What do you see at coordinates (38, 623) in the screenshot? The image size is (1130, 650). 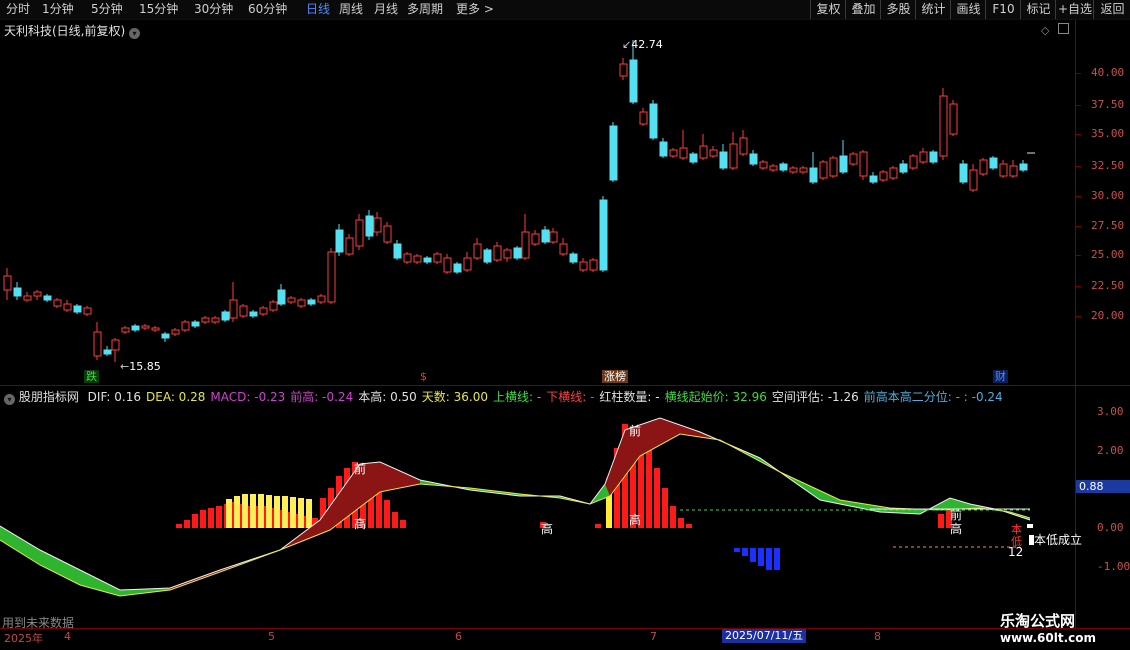 I see `future-data-note: 用到未来数据` at bounding box center [38, 623].